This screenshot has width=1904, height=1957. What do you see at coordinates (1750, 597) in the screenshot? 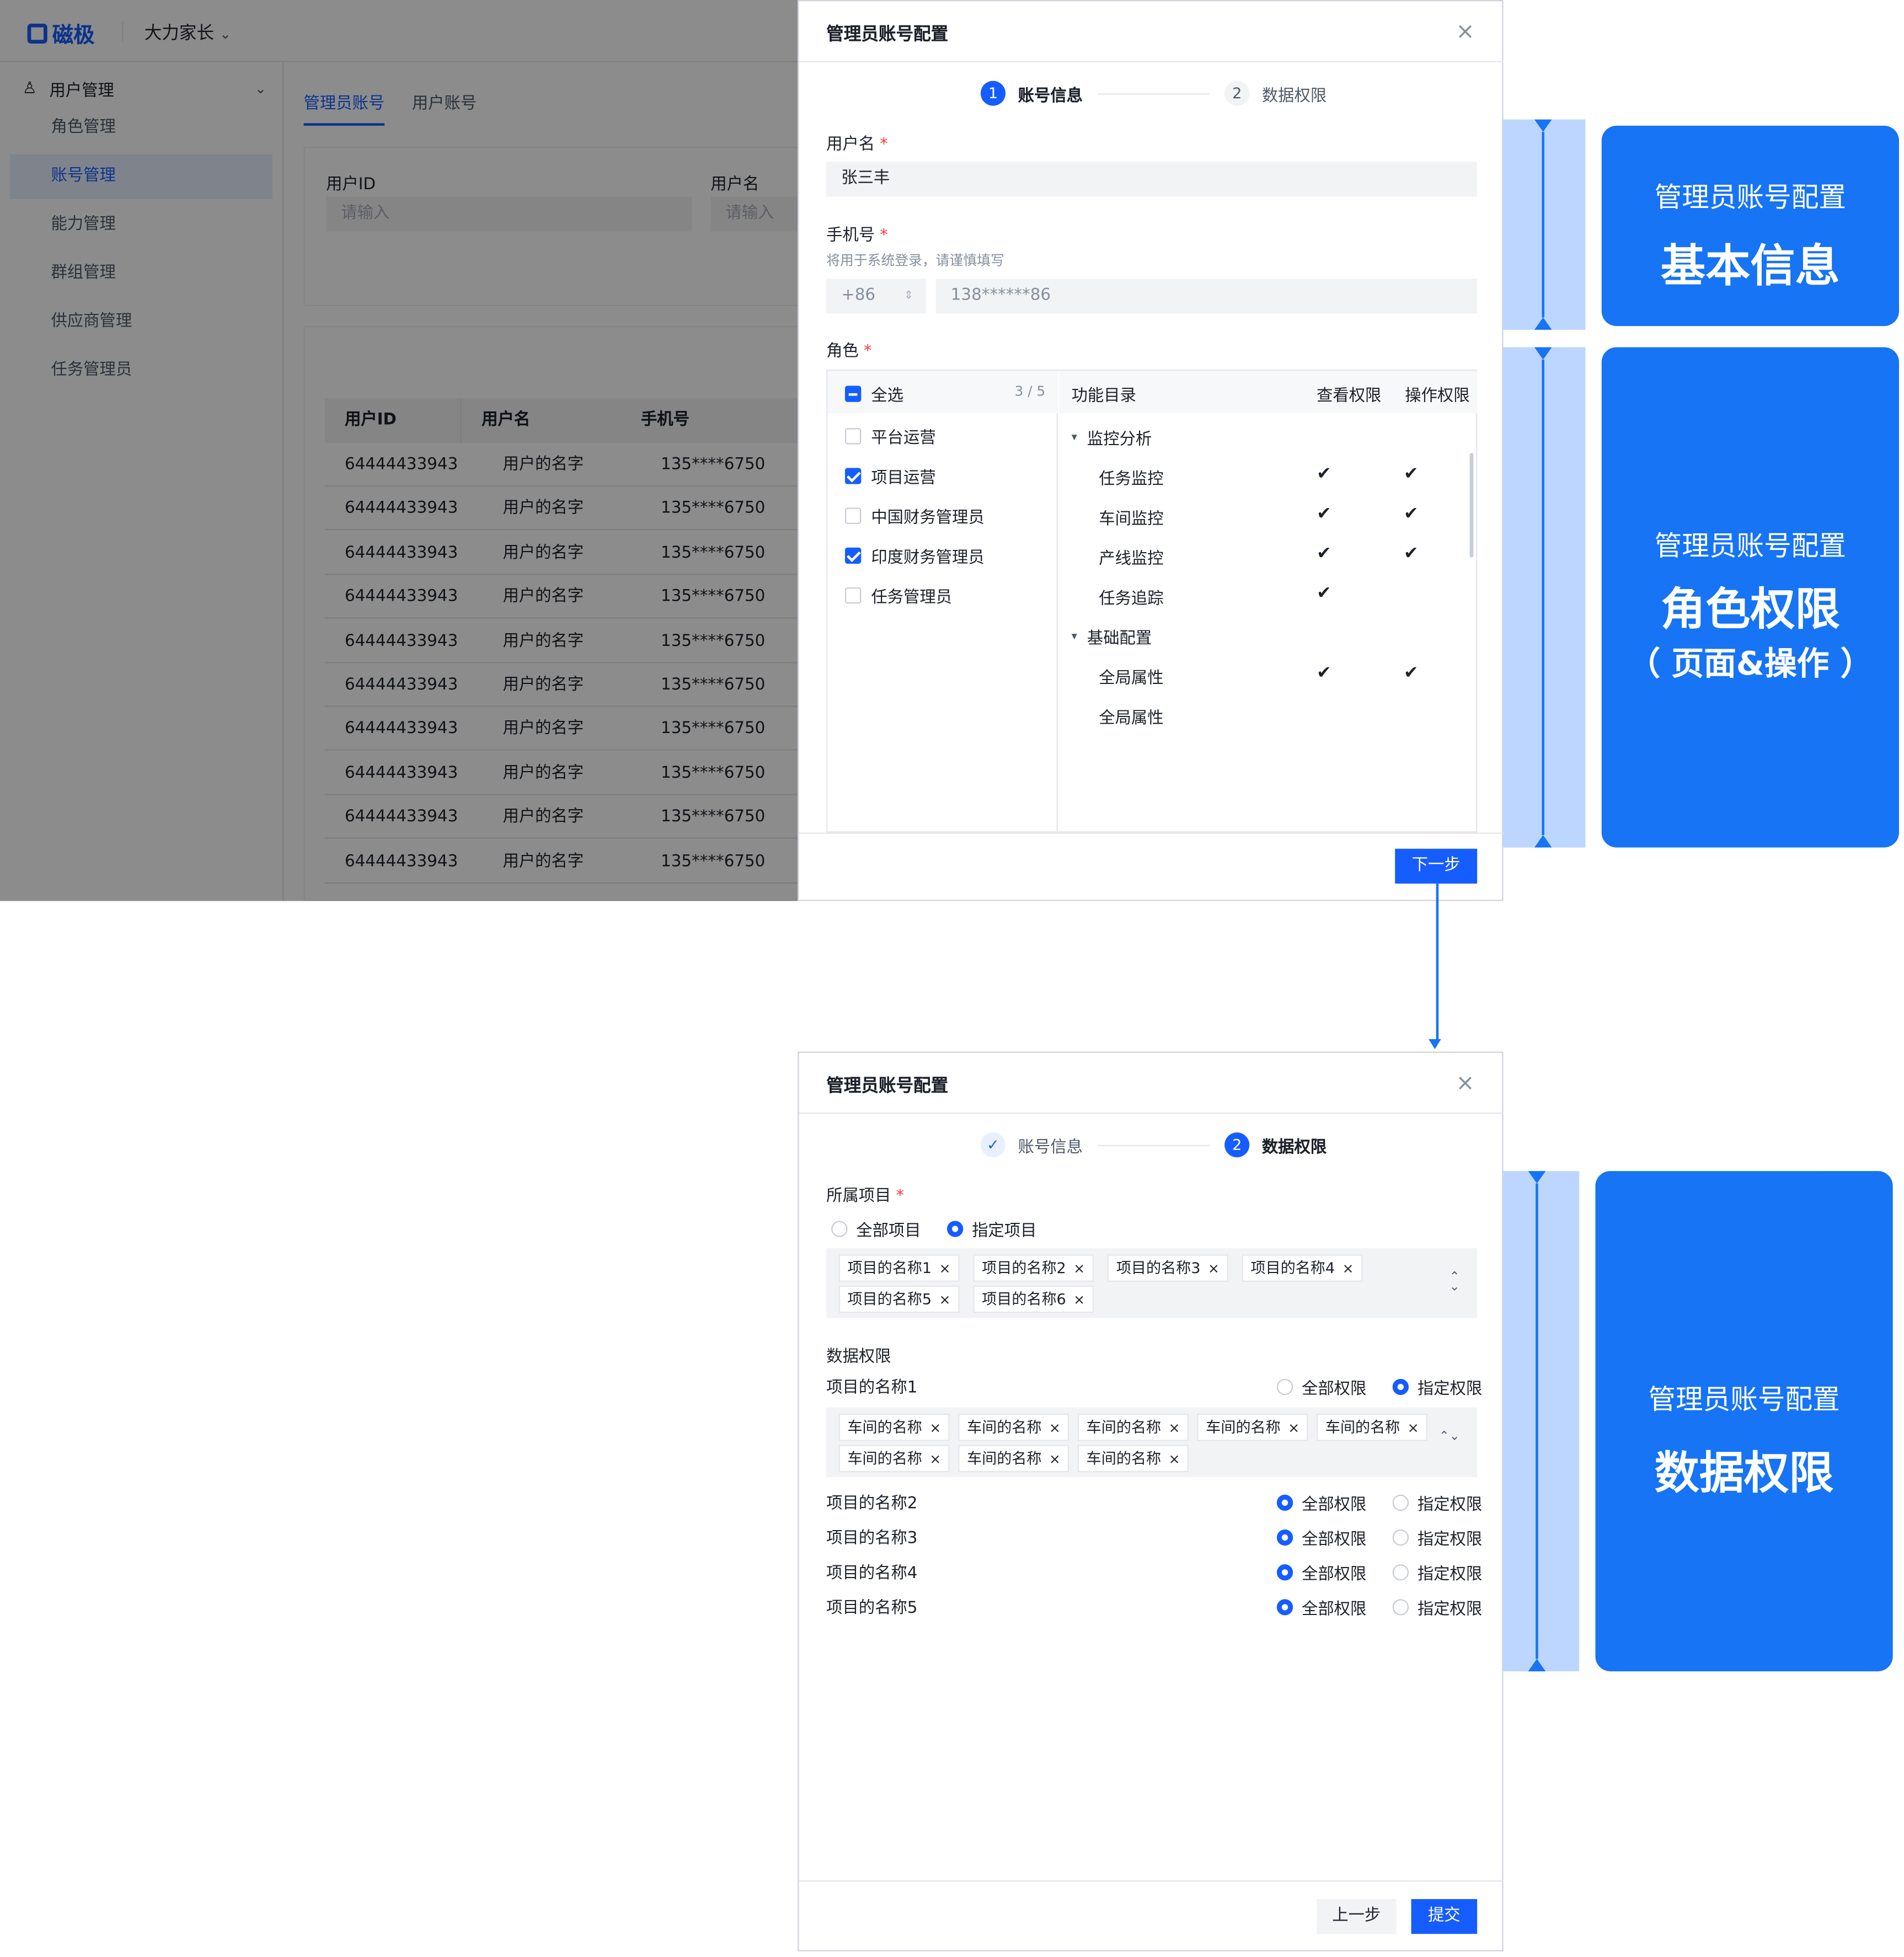
I see `annotation-card-role-permissions: 管理员账号配置 角色权限 （ 页面&操作 ）` at bounding box center [1750, 597].